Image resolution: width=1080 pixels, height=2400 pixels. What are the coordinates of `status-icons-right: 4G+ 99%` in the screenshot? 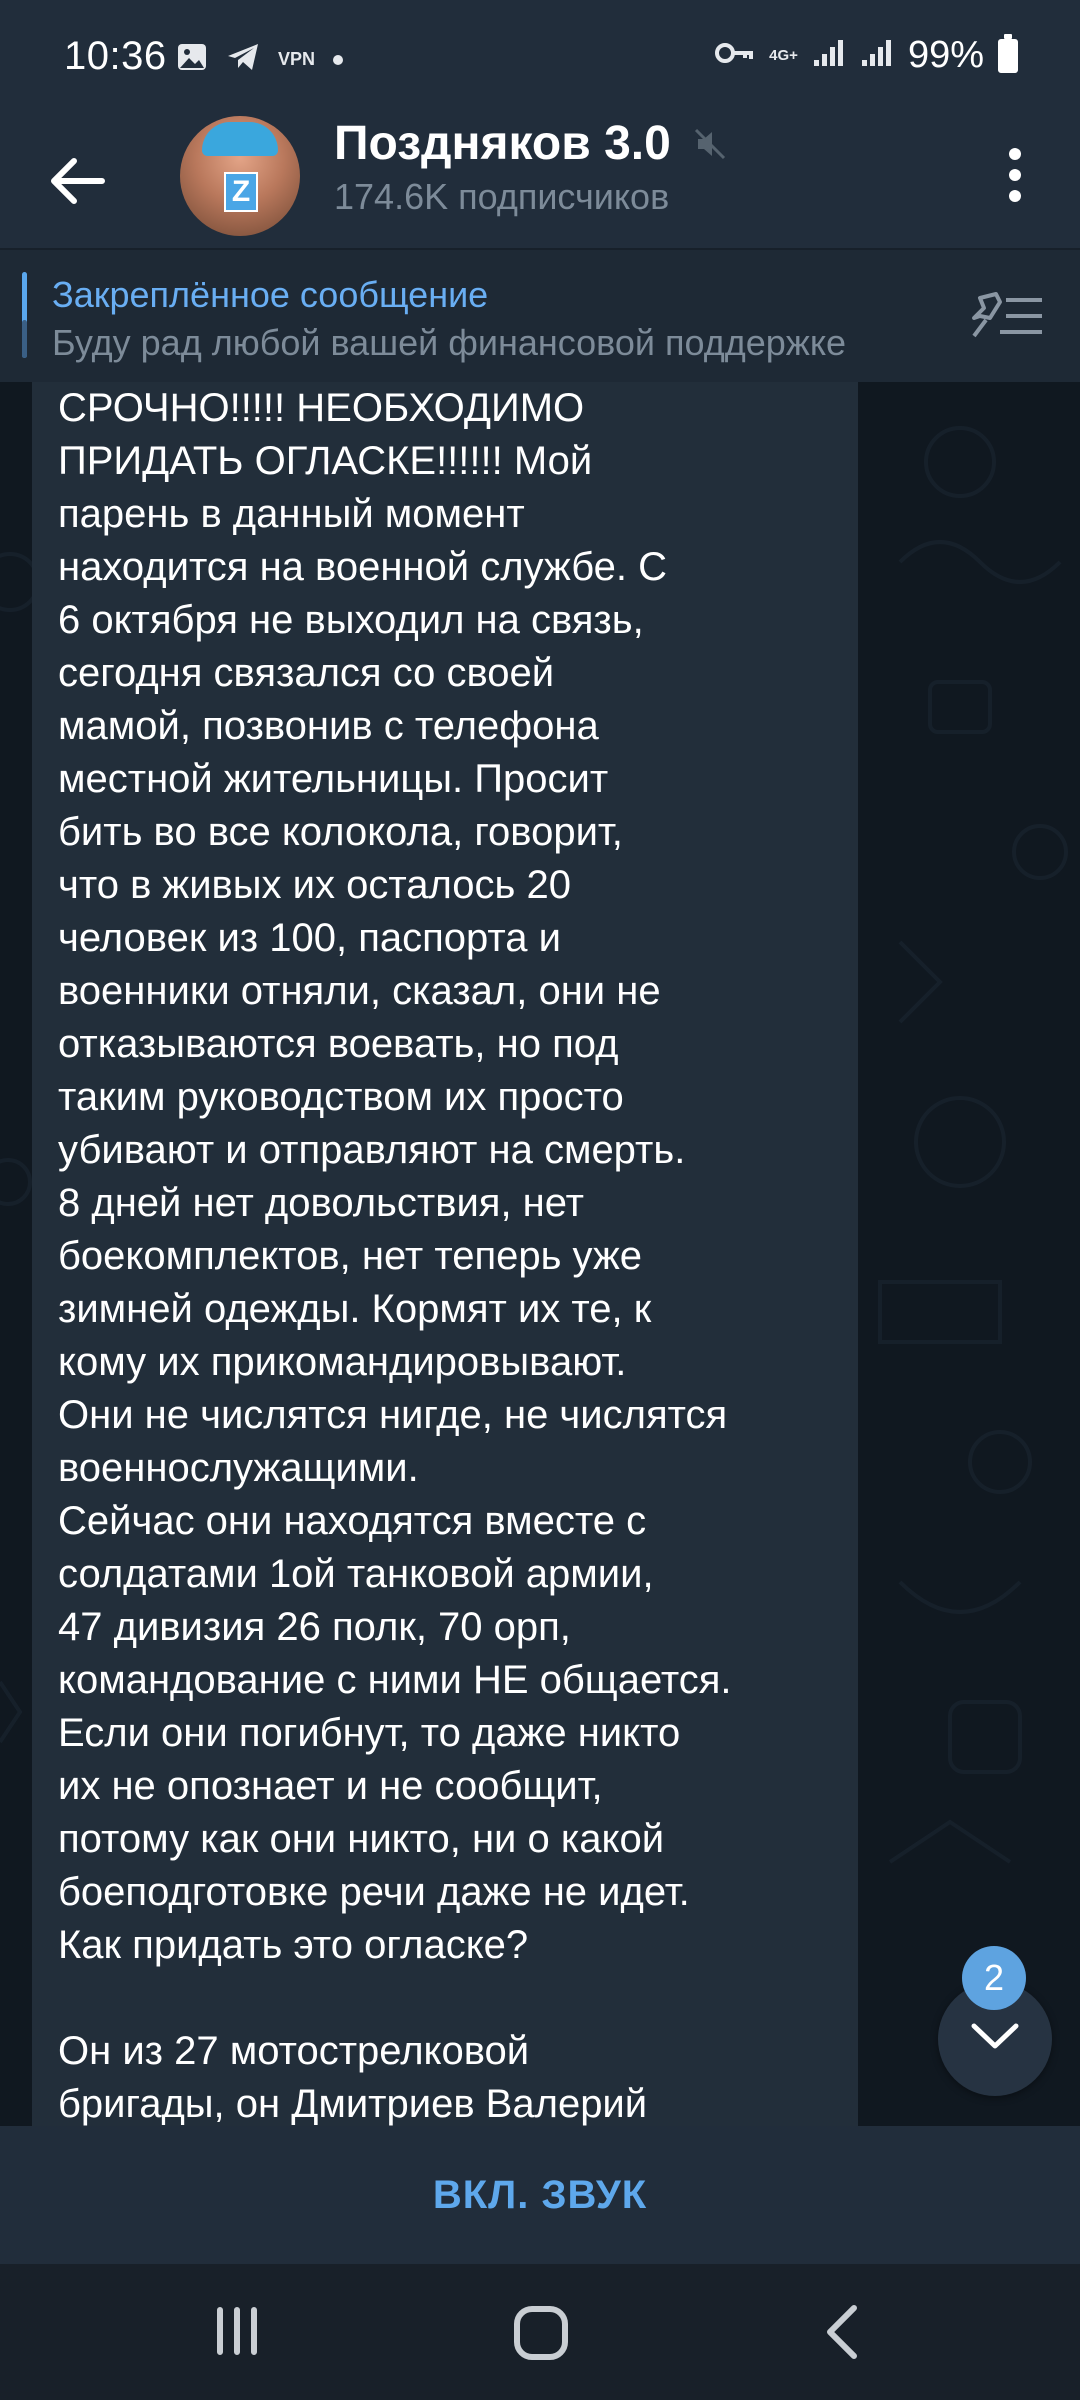 It's located at (866, 55).